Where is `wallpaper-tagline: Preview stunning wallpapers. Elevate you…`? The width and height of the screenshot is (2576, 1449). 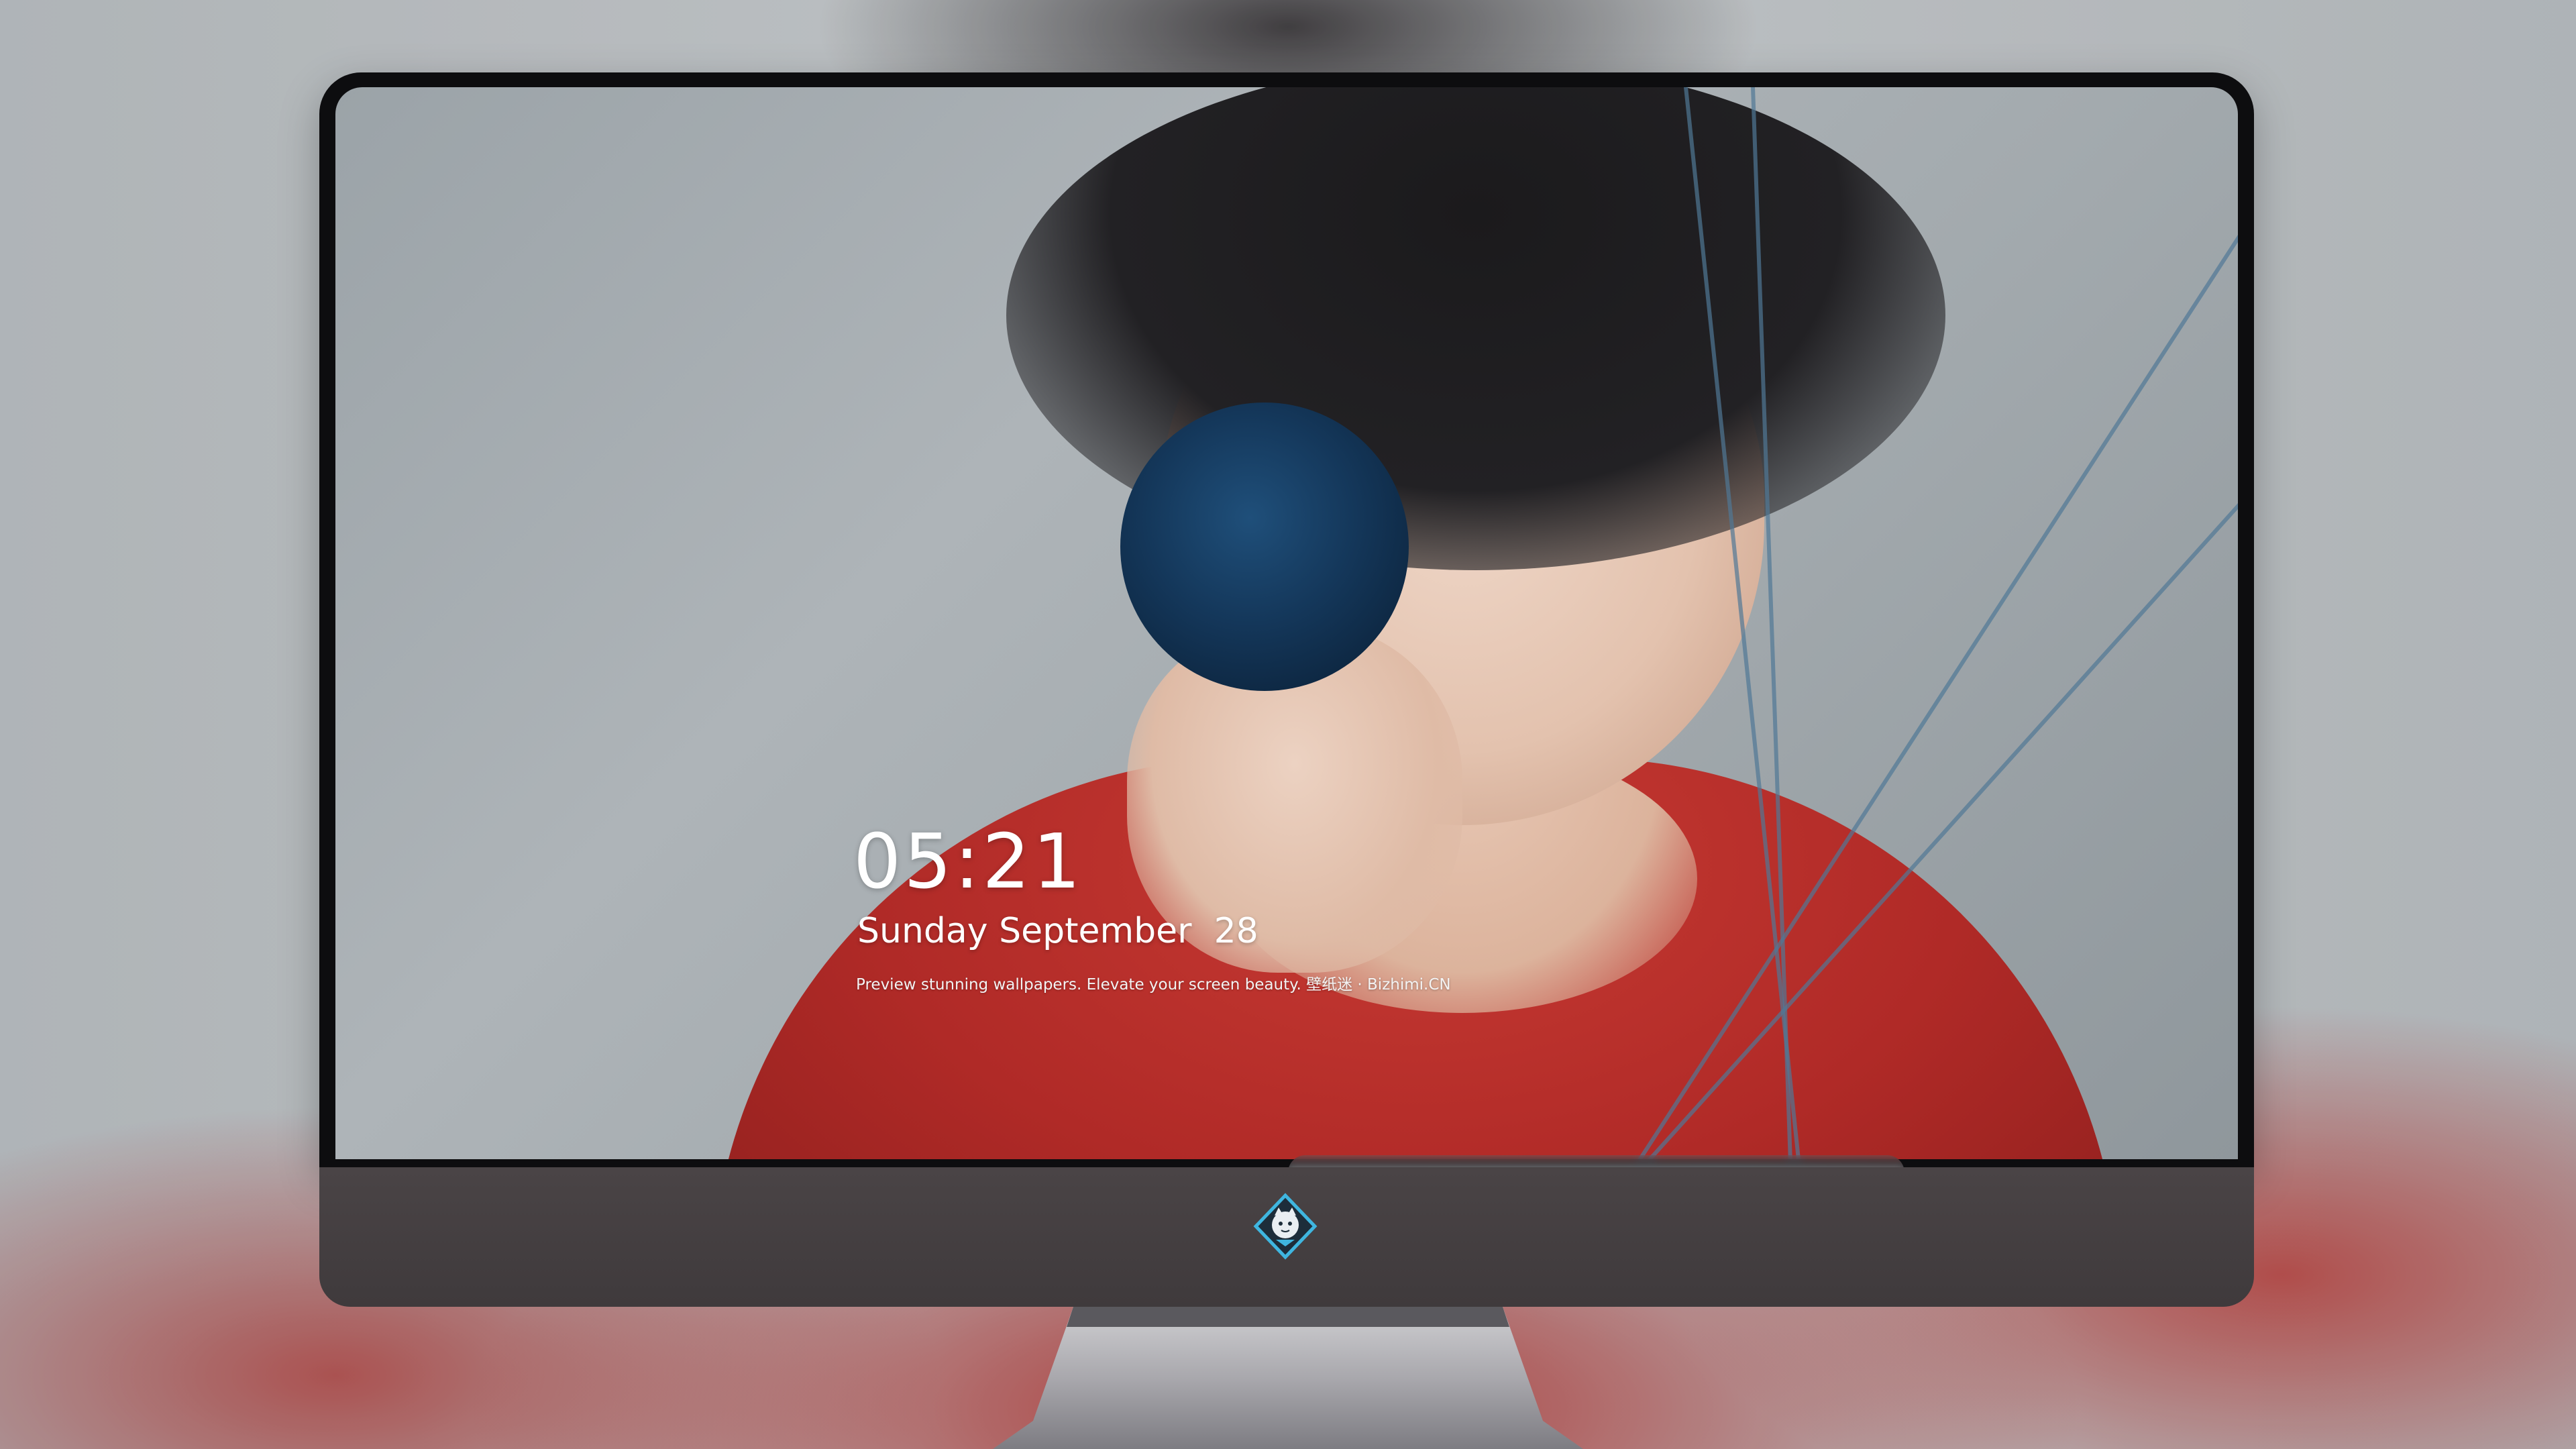
wallpaper-tagline: Preview stunning wallpapers. Elevate you… is located at coordinates (1153, 985).